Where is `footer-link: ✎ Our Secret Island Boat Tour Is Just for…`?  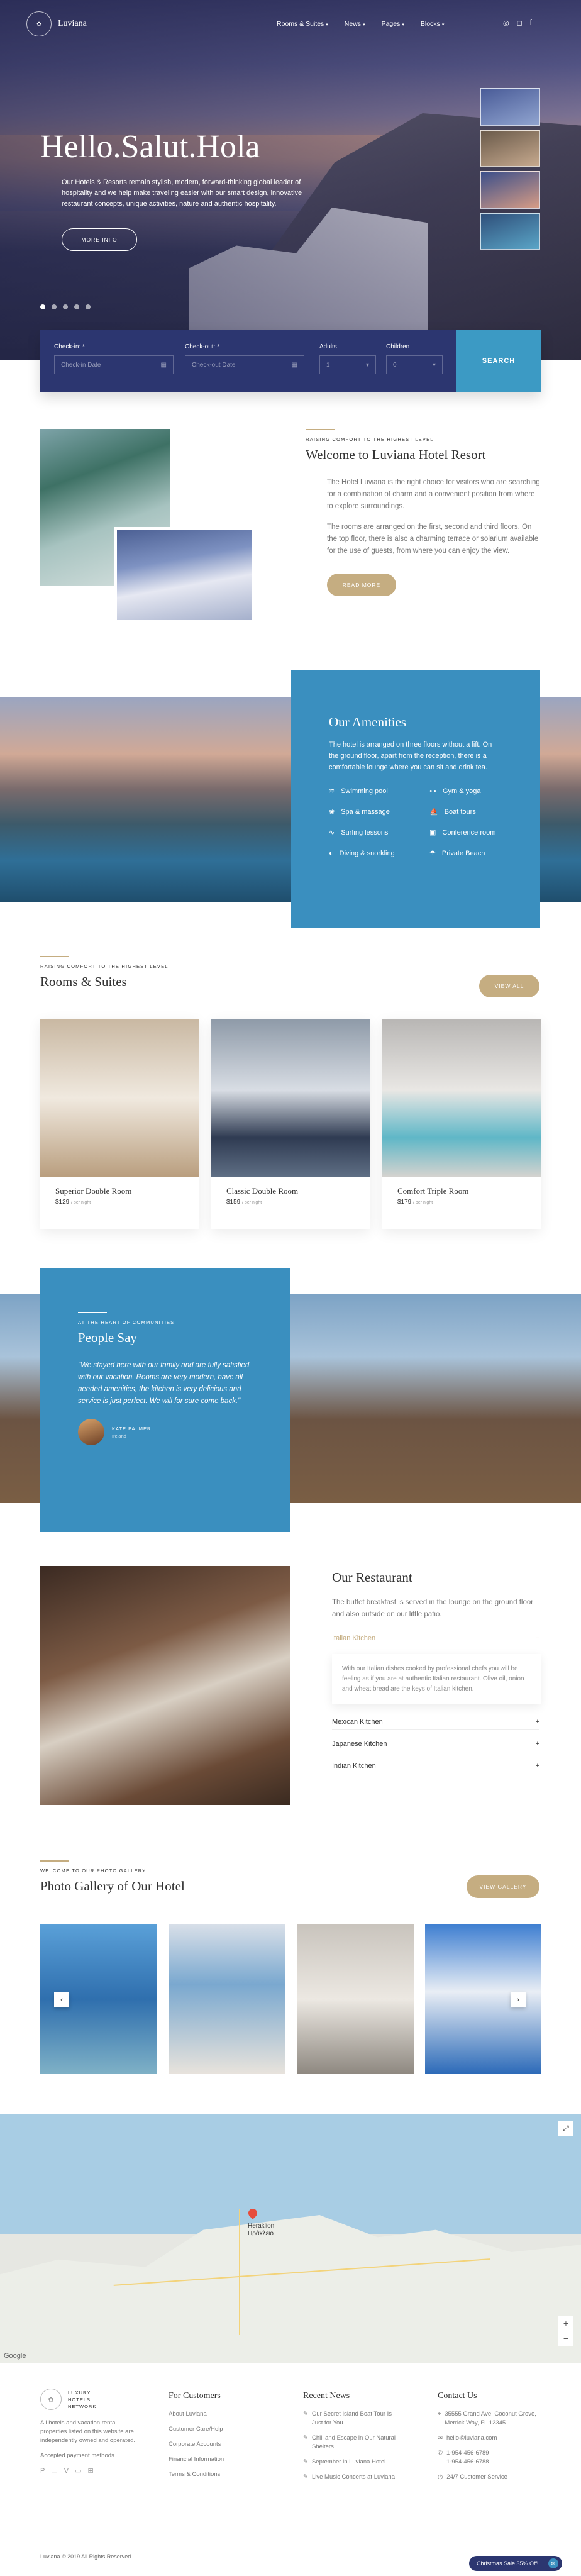 footer-link: ✎ Our Secret Island Boat Tour Is Just for… is located at coordinates (353, 2419).